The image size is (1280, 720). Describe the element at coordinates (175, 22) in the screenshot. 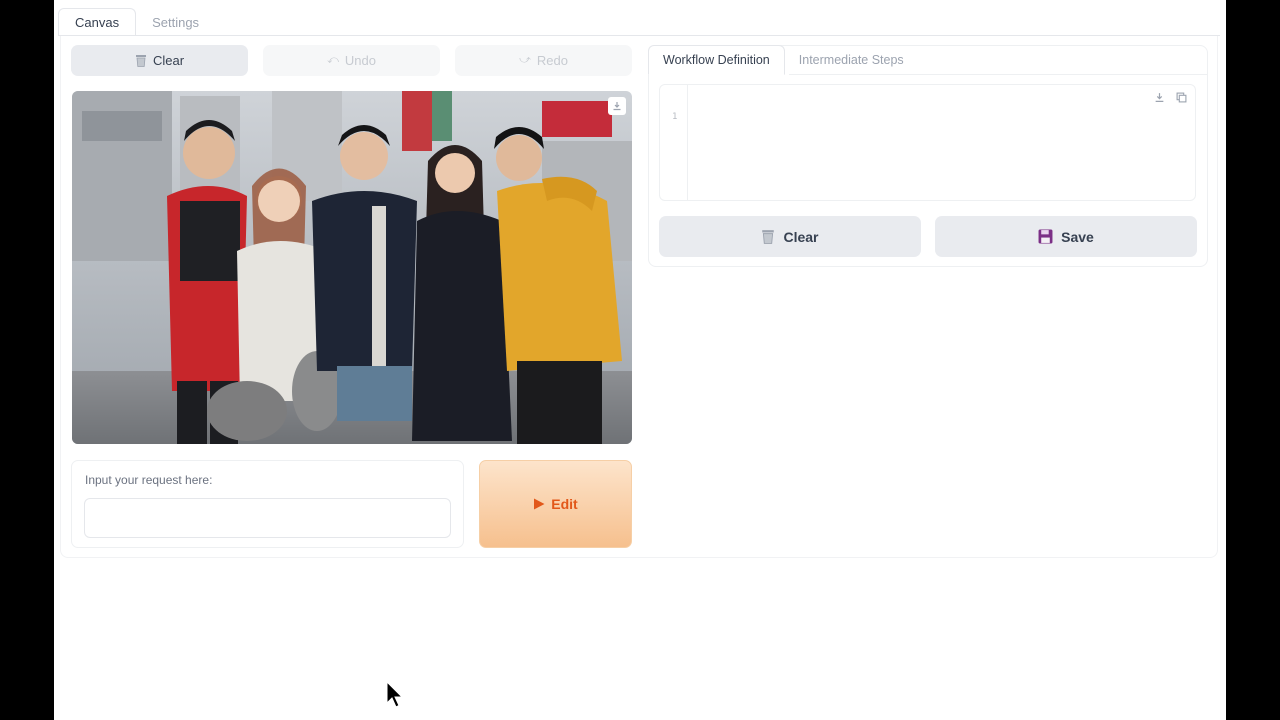

I see `tab-settings: Settings` at that location.